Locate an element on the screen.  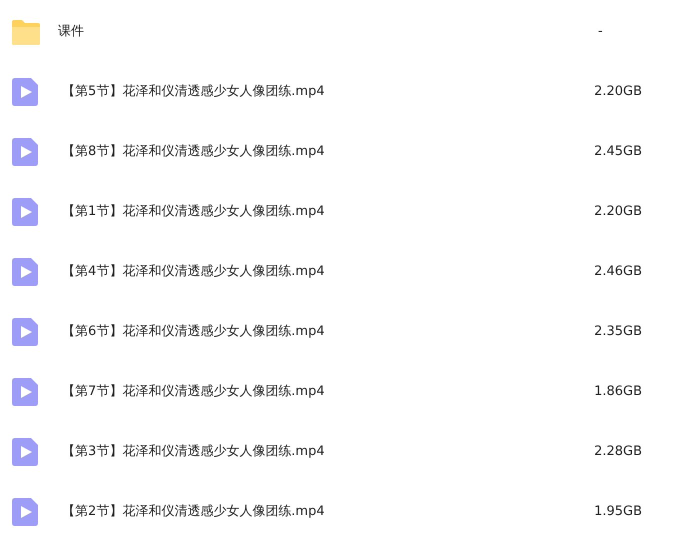
file-size: 1.86GB is located at coordinates (617, 392).